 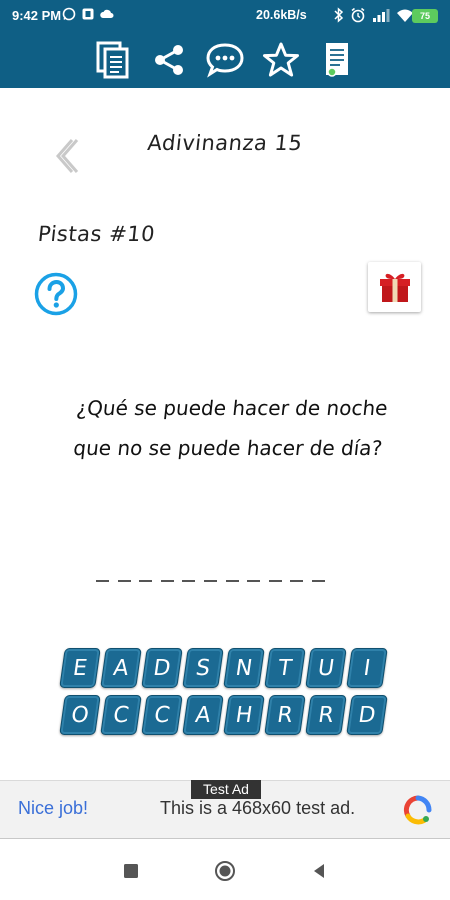 What do you see at coordinates (394, 287) in the screenshot?
I see `gift-icon` at bounding box center [394, 287].